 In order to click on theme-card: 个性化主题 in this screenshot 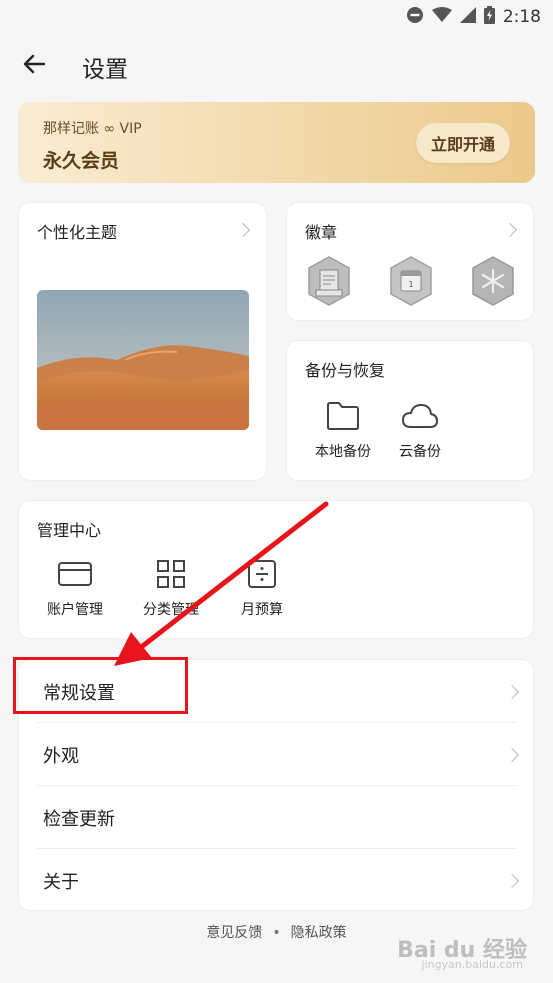, I will do `click(142, 341)`.